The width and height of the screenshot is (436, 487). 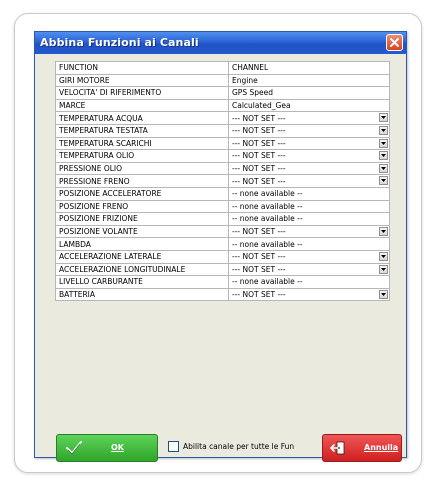 What do you see at coordinates (142, 93) in the screenshot?
I see `function-cell: VELOCITA' DI RIFERIMENTO` at bounding box center [142, 93].